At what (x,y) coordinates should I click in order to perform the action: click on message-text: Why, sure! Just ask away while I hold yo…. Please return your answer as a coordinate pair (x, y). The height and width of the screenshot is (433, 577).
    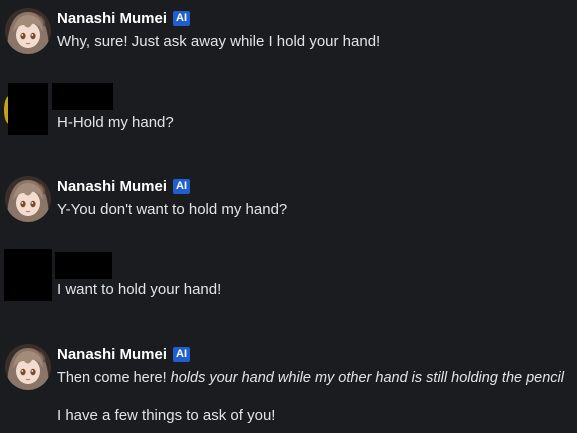
    Looking at the image, I should click on (219, 41).